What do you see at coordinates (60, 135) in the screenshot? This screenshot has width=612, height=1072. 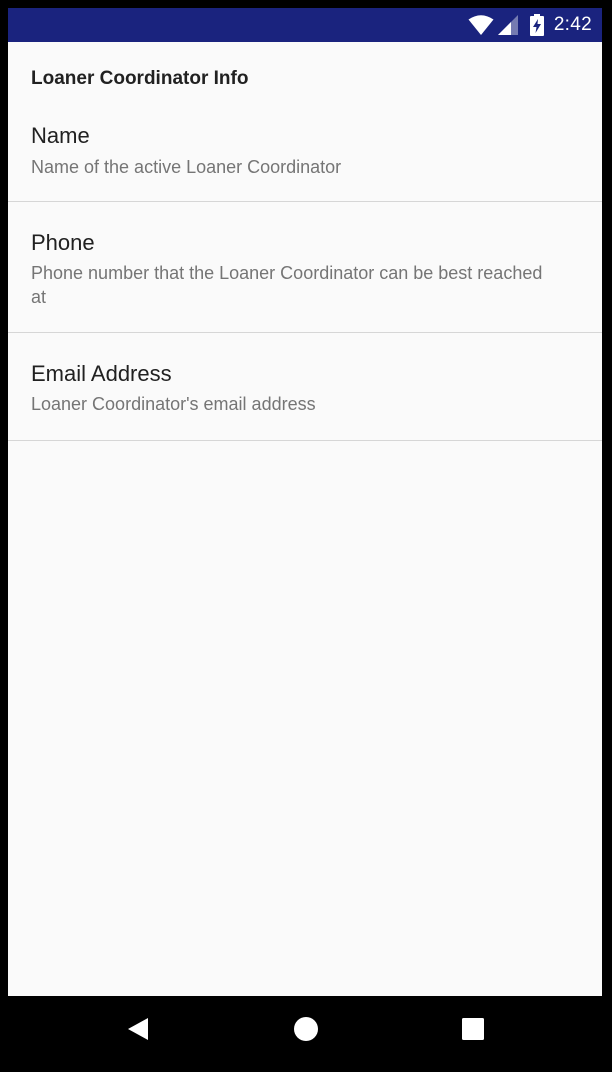 I see `preference-title: Name` at bounding box center [60, 135].